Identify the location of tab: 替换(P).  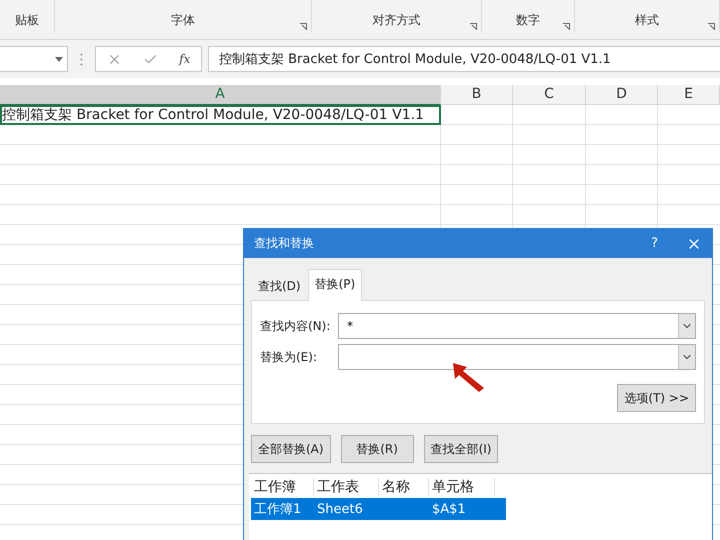
(335, 285).